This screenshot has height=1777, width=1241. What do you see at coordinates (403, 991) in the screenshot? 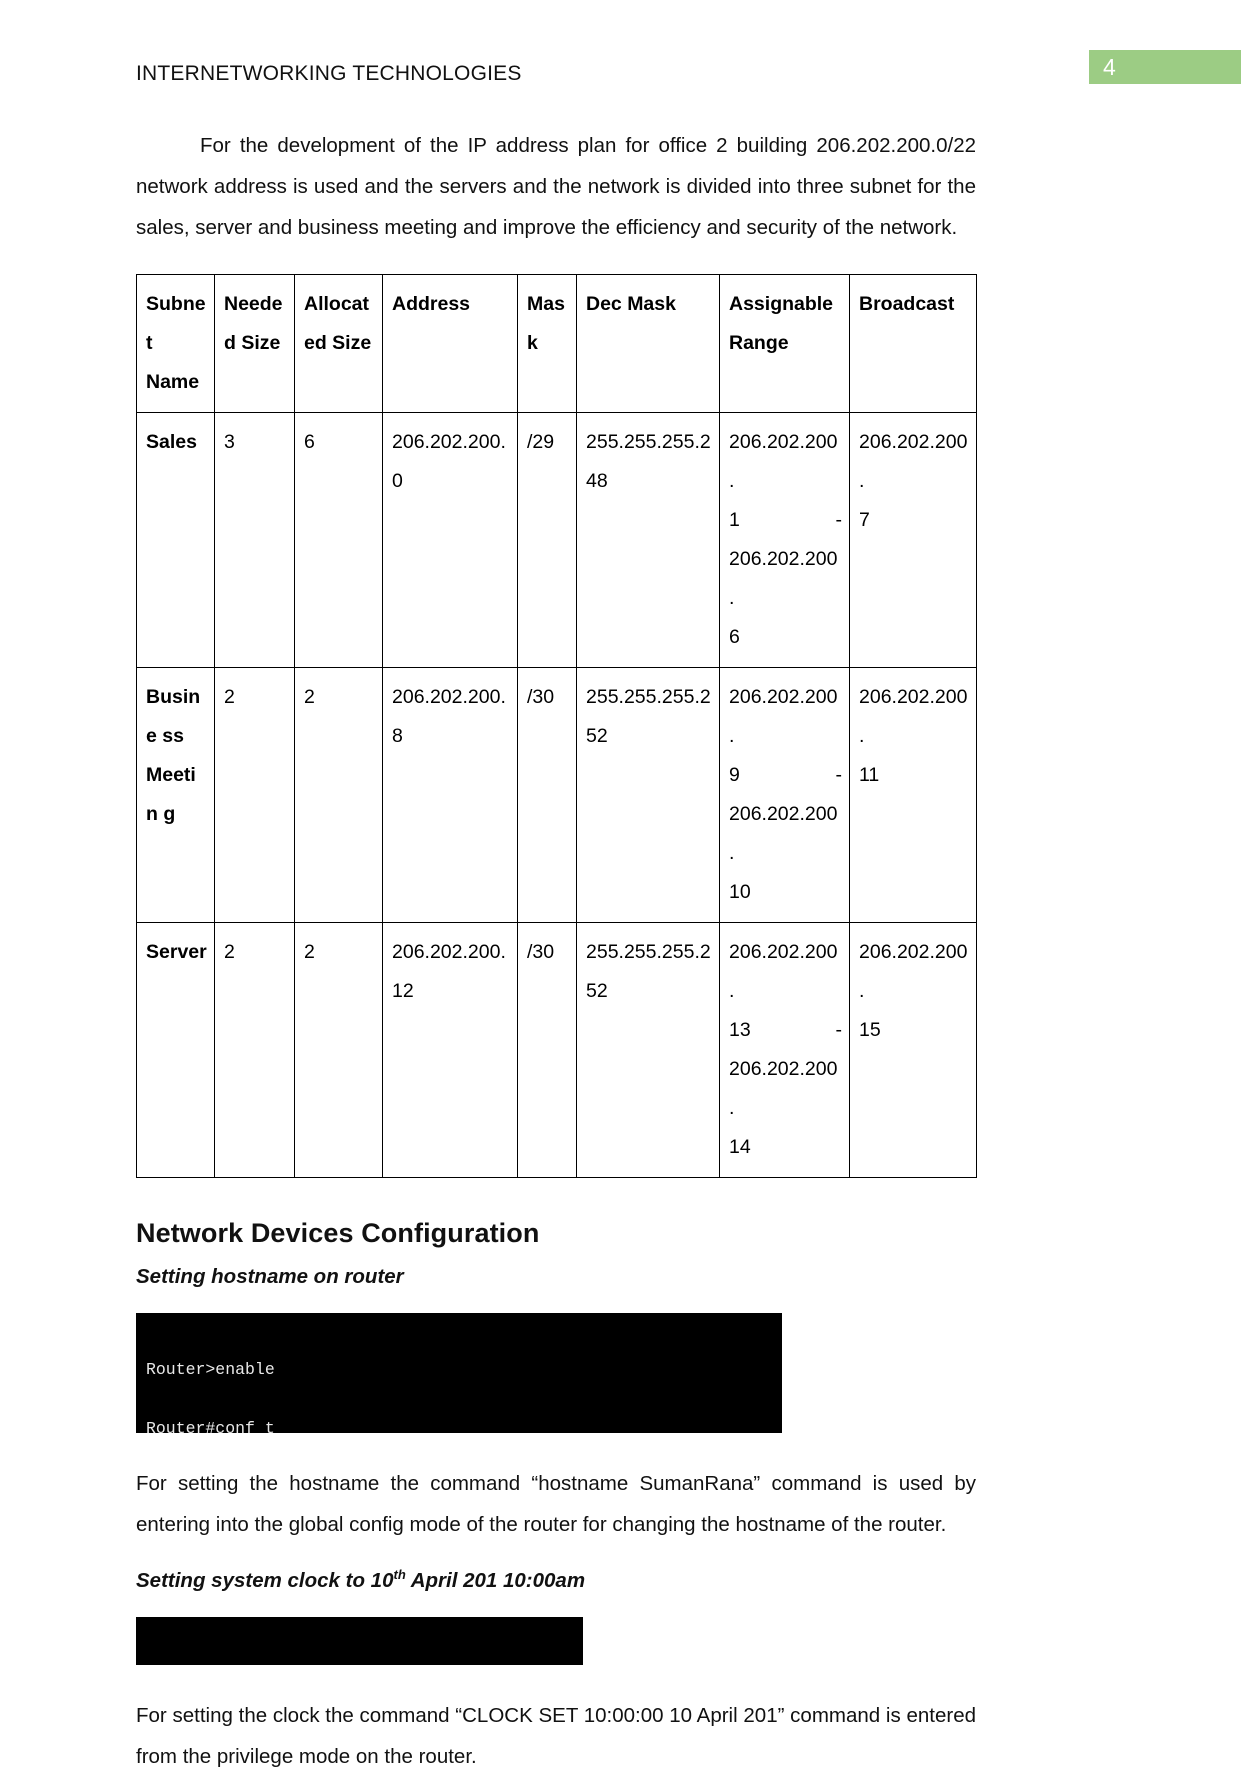
I see `cell-address-line-2: 12` at bounding box center [403, 991].